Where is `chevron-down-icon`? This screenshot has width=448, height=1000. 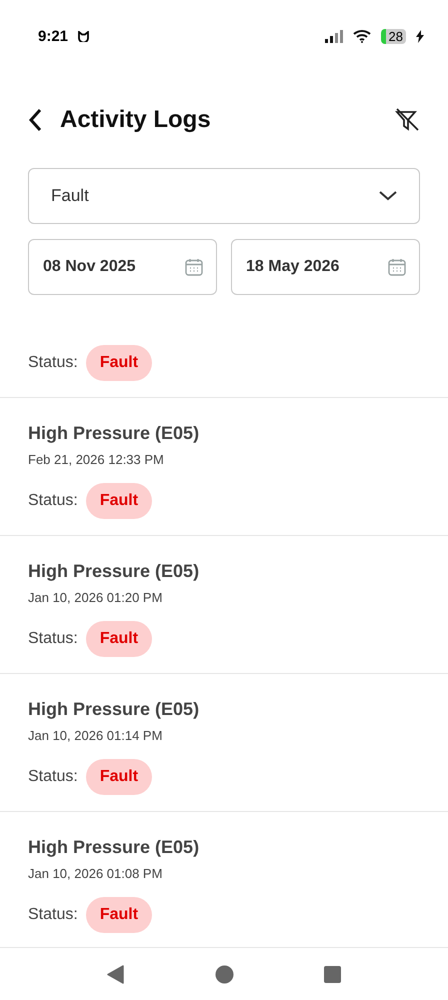 chevron-down-icon is located at coordinates (388, 196).